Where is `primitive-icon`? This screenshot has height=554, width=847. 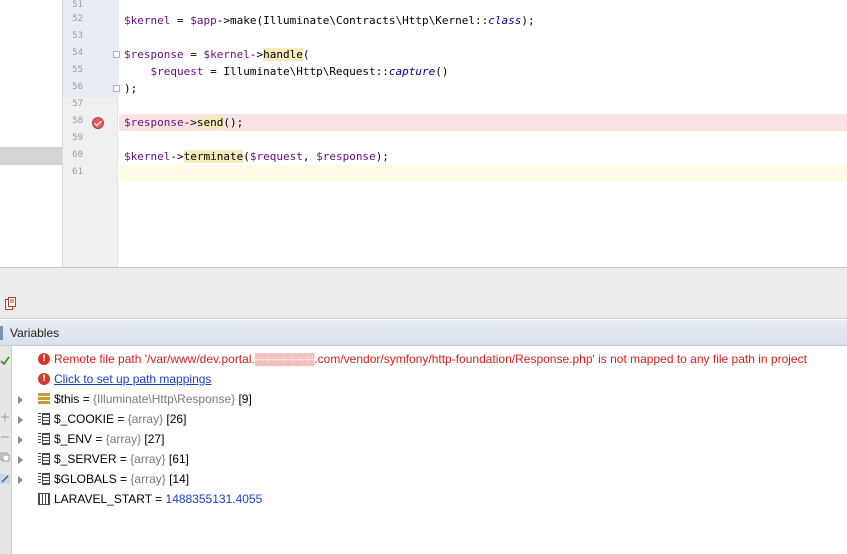 primitive-icon is located at coordinates (44, 499).